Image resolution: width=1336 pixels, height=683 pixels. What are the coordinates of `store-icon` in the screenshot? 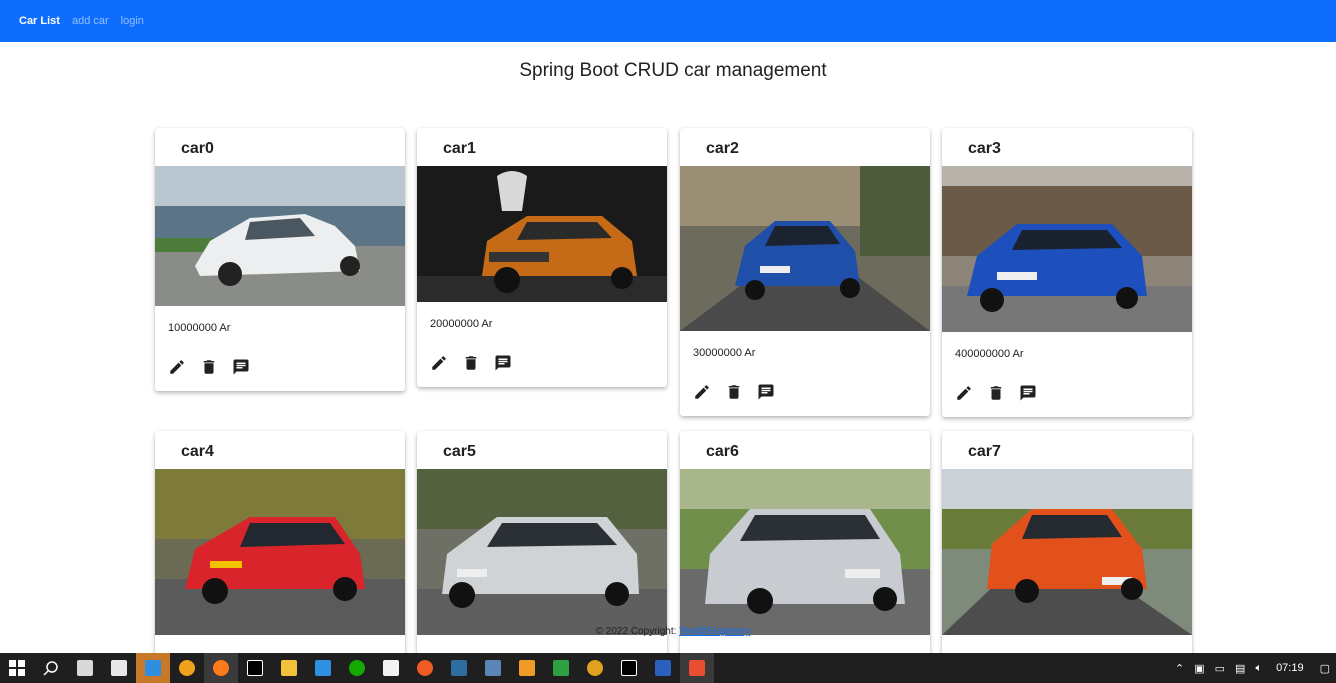 It's located at (119, 668).